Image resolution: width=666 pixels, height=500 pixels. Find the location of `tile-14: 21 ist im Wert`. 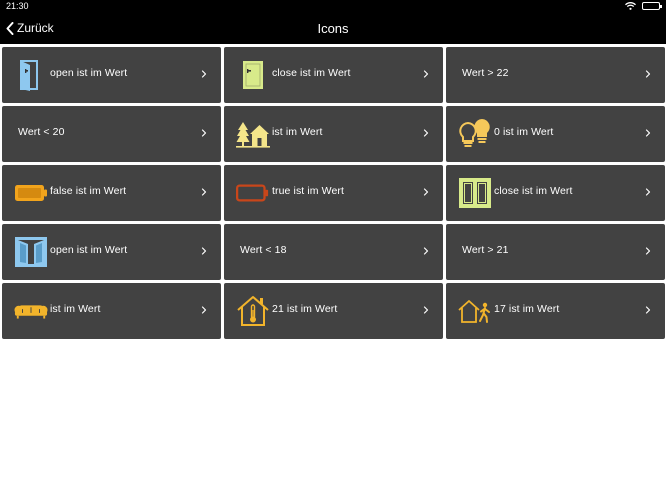

tile-14: 21 ist im Wert is located at coordinates (333, 311).